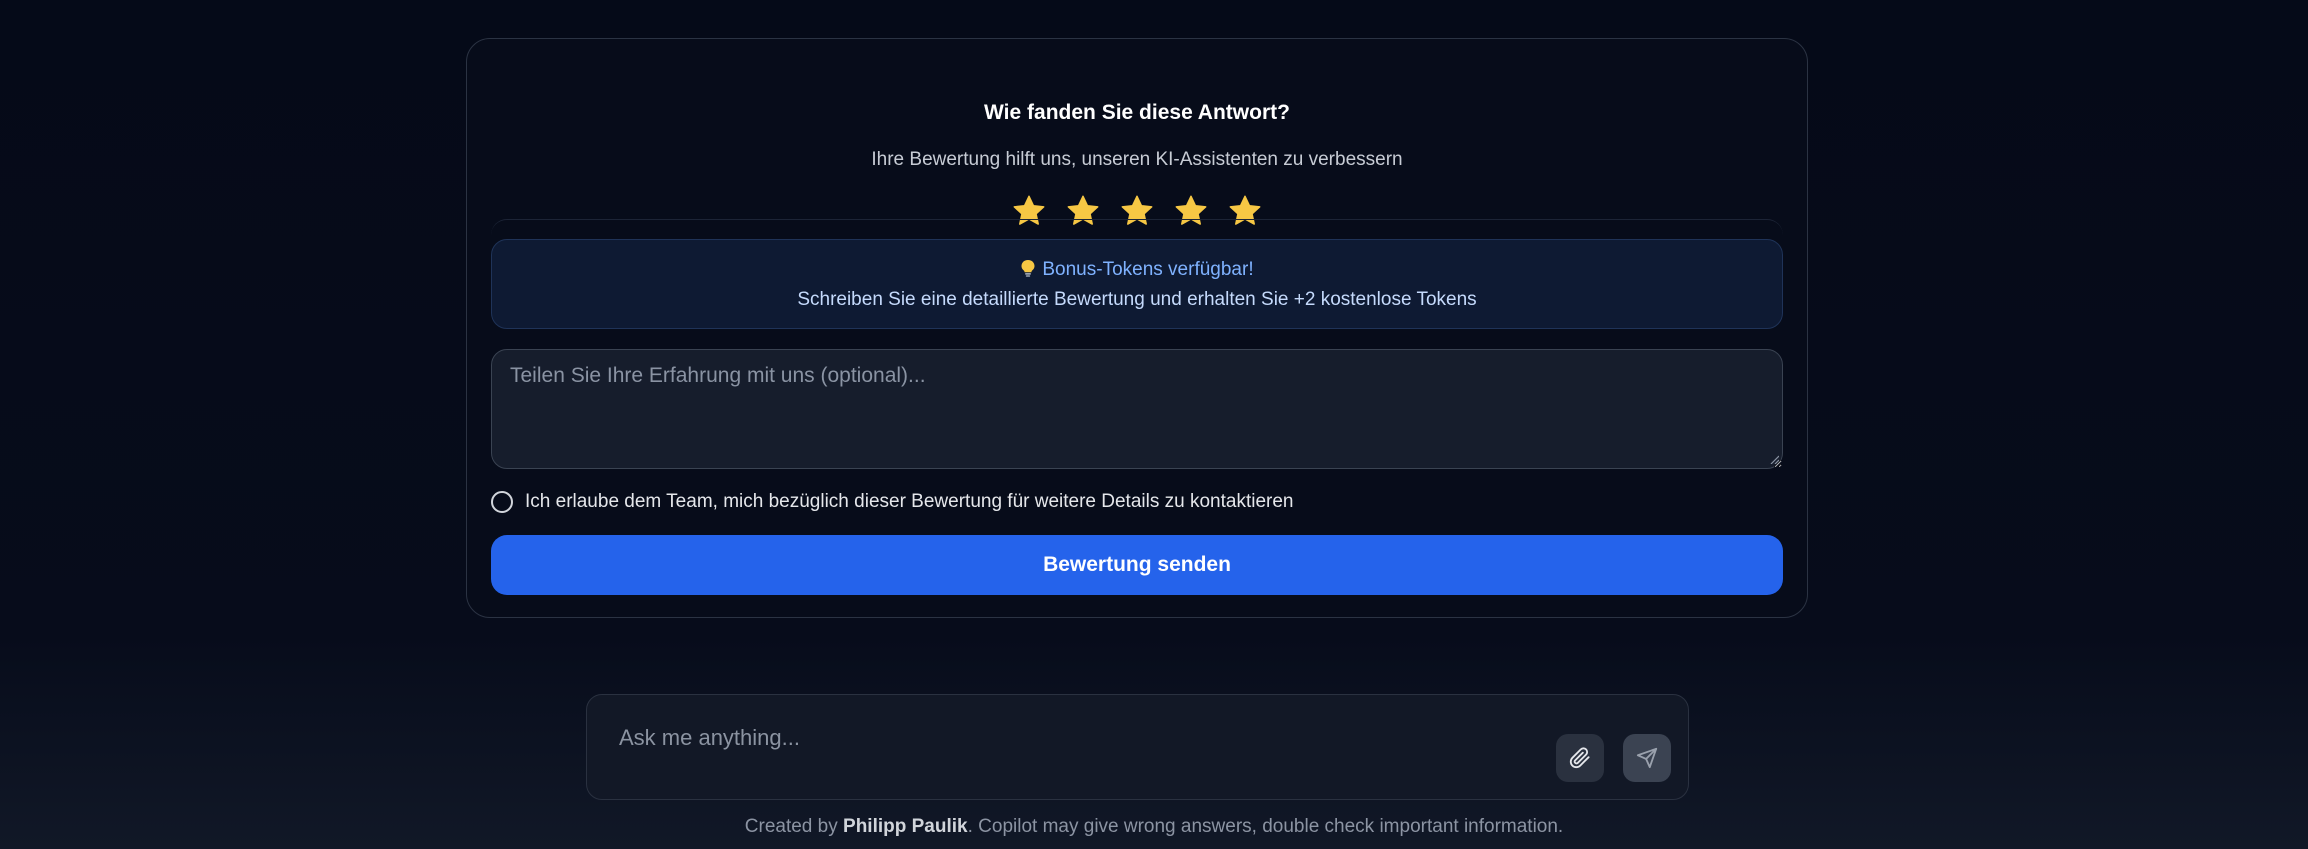 This screenshot has width=2308, height=849. I want to click on attach-button, so click(1580, 758).